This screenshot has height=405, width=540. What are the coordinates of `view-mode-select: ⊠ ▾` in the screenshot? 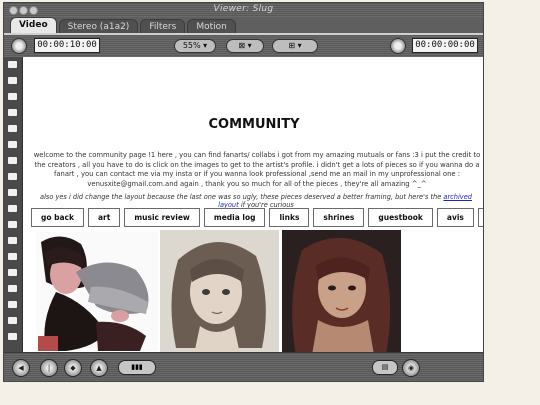 It's located at (245, 46).